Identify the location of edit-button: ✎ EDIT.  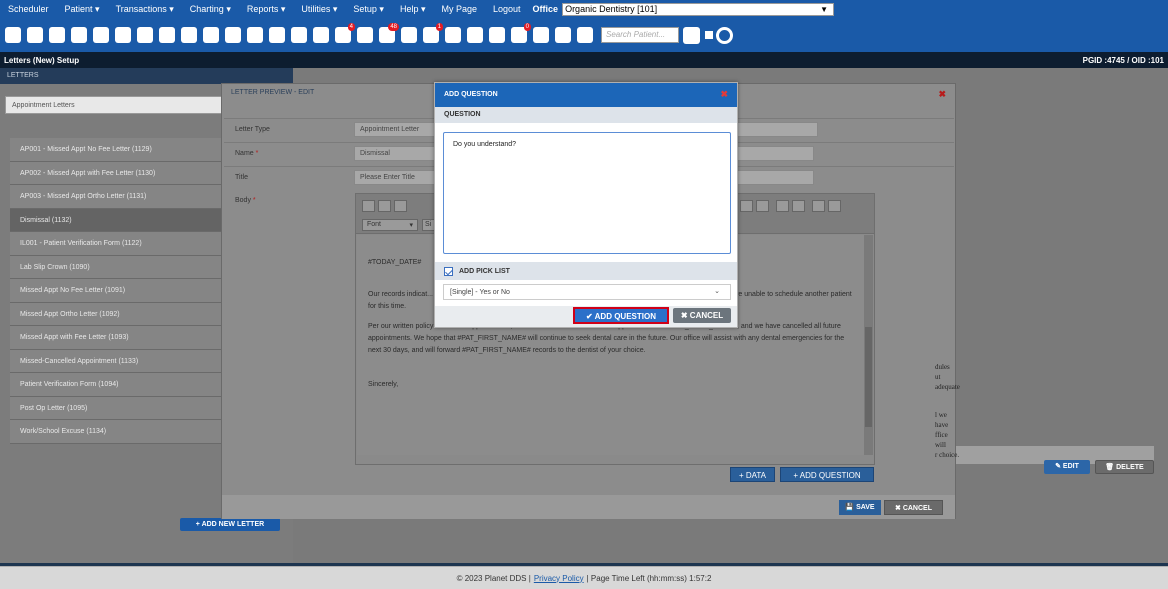
(1067, 467).